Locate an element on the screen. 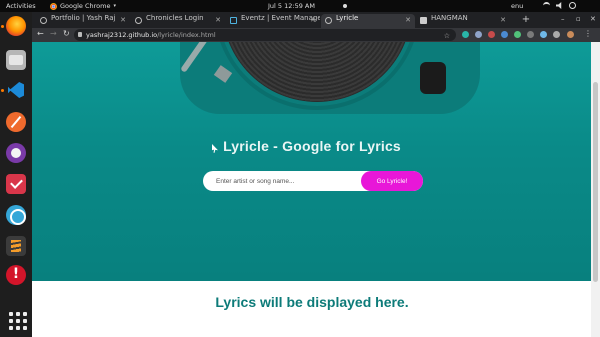 This screenshot has height=337, width=600. search-input is located at coordinates (283, 181).